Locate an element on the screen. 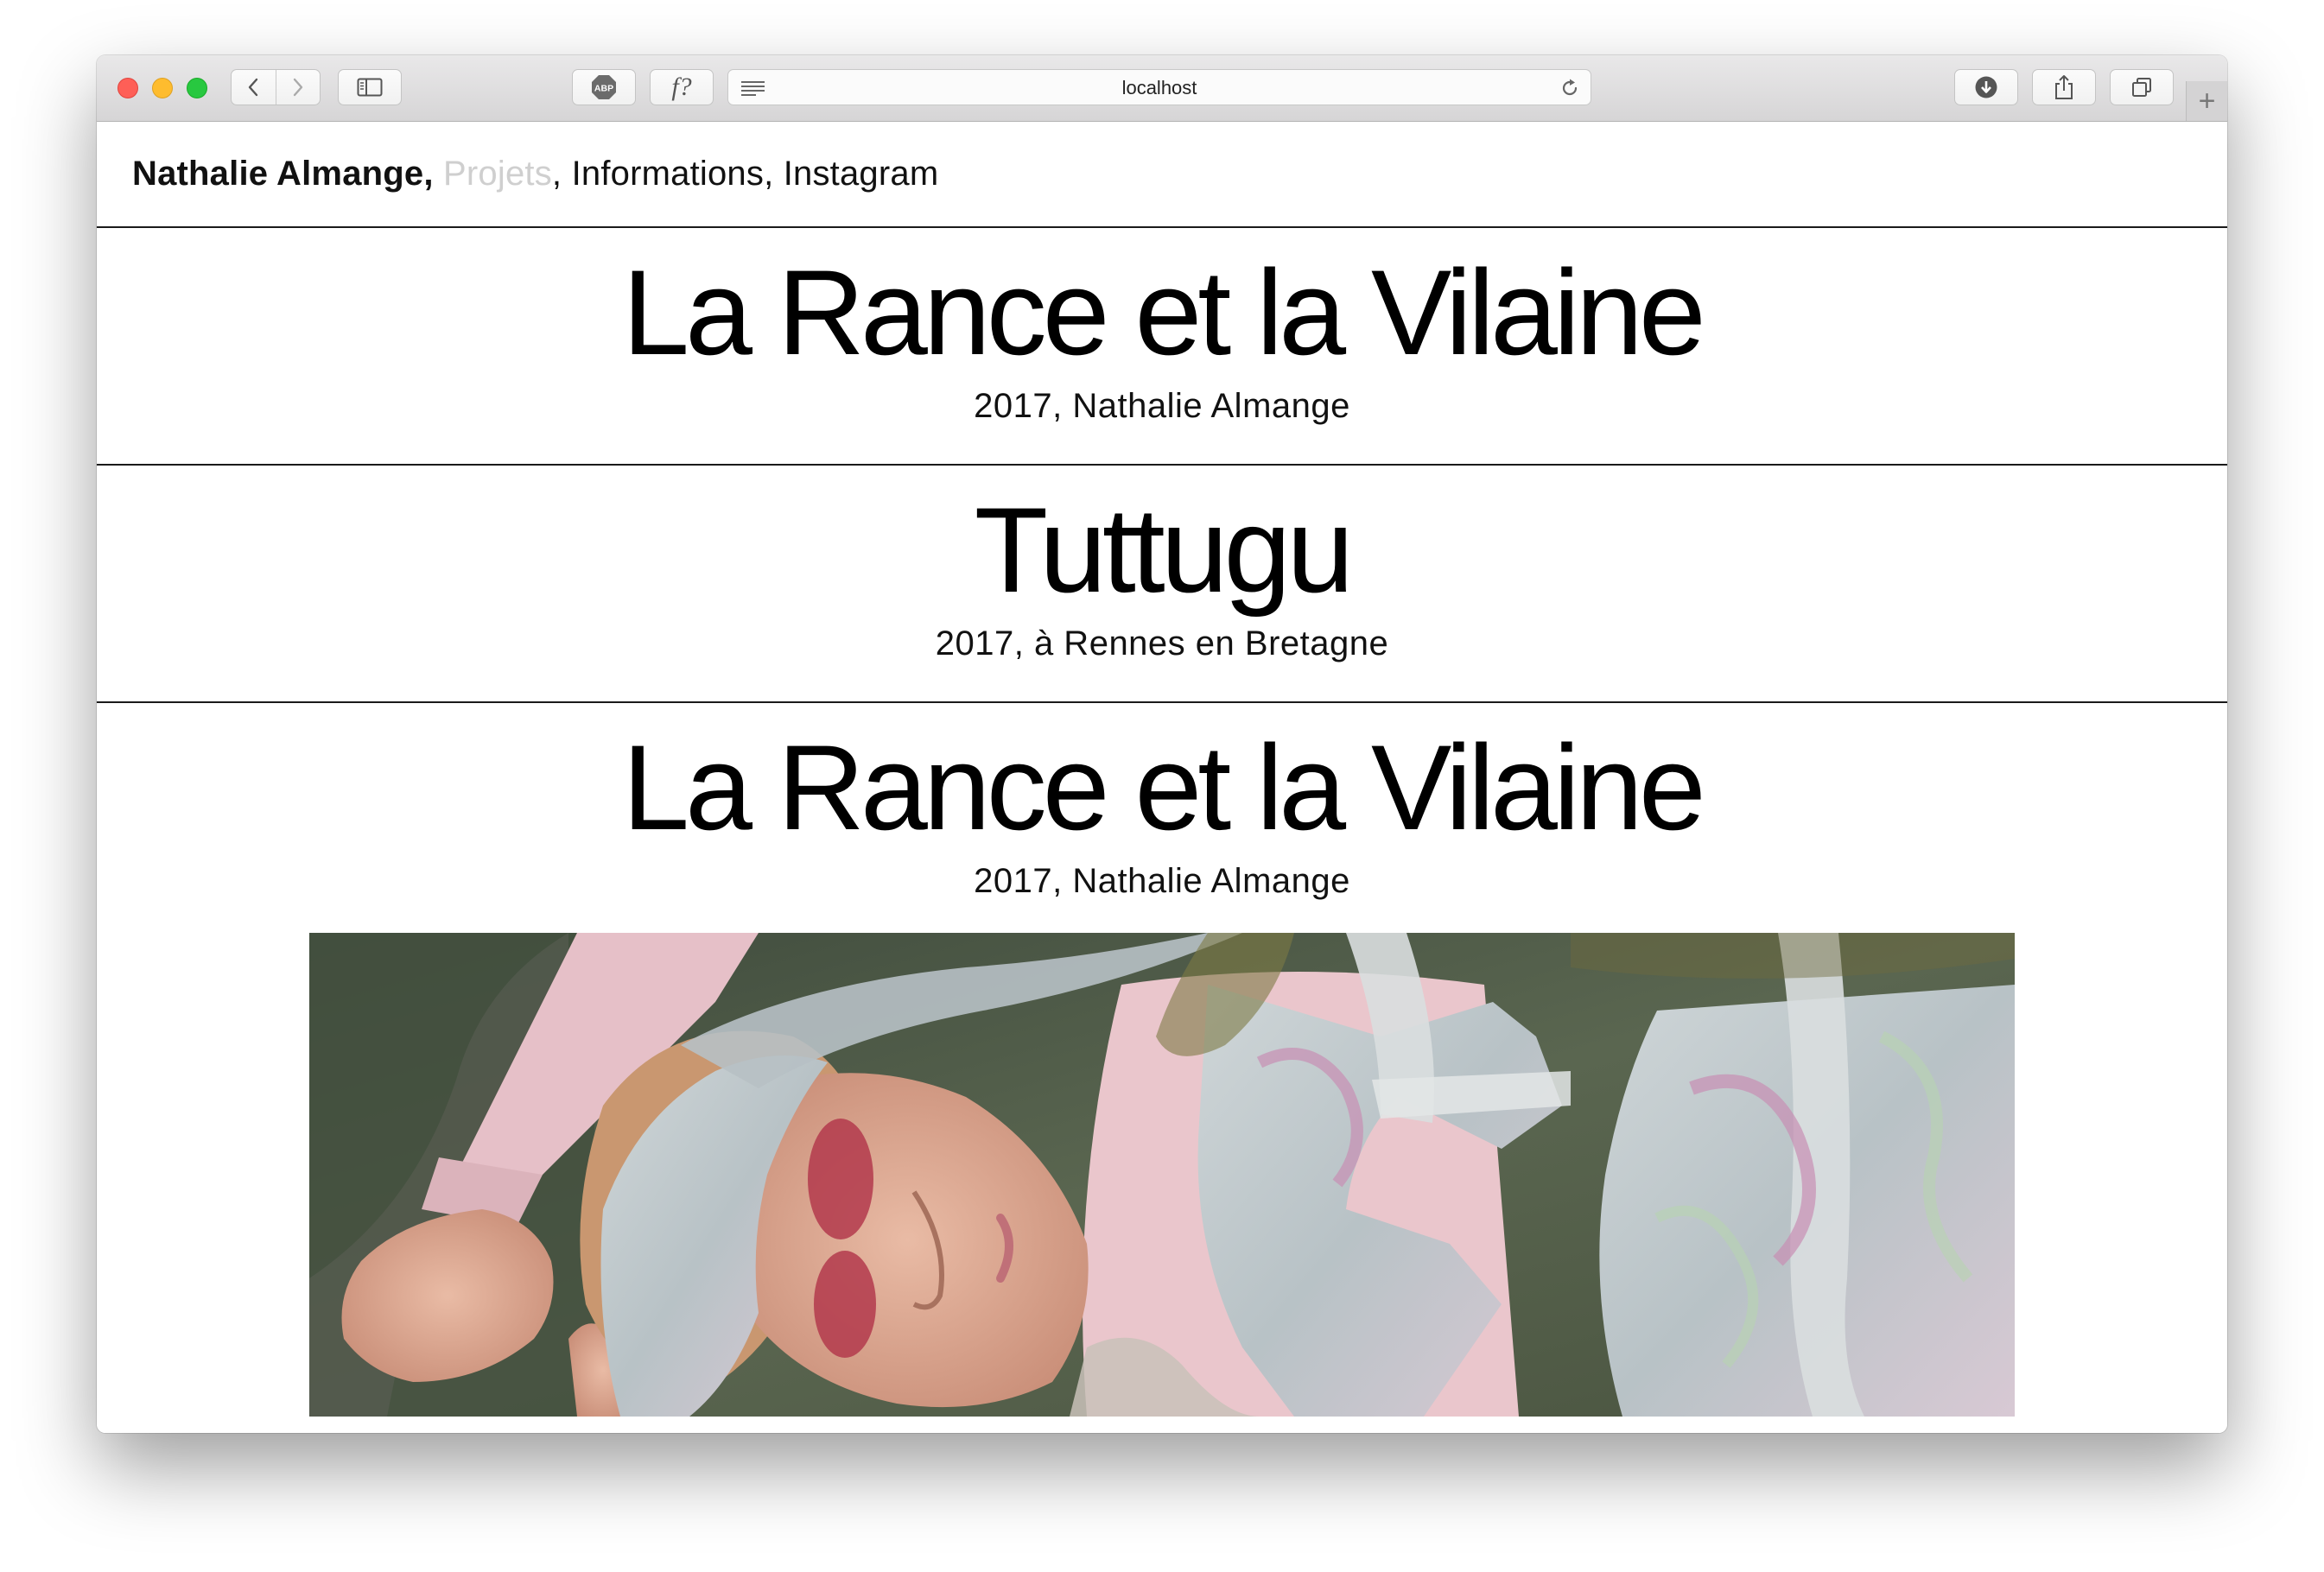  history-navigation is located at coordinates (276, 87).